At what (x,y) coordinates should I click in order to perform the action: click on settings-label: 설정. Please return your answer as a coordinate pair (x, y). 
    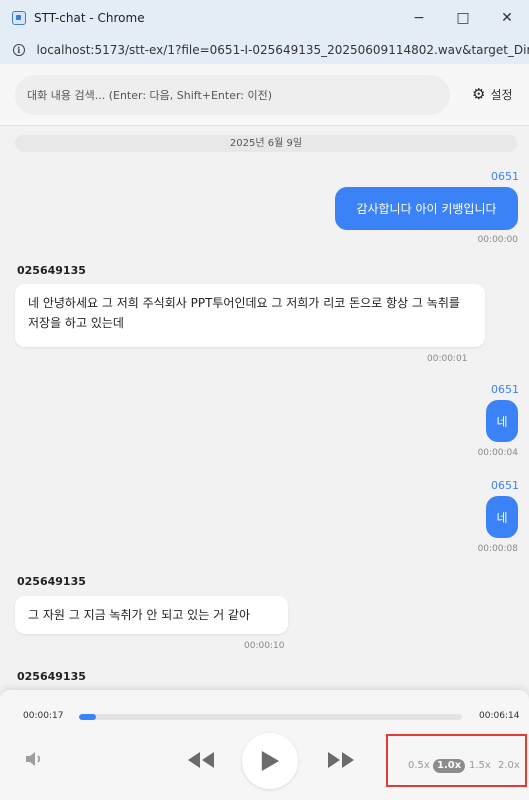
    Looking at the image, I should click on (501, 94).